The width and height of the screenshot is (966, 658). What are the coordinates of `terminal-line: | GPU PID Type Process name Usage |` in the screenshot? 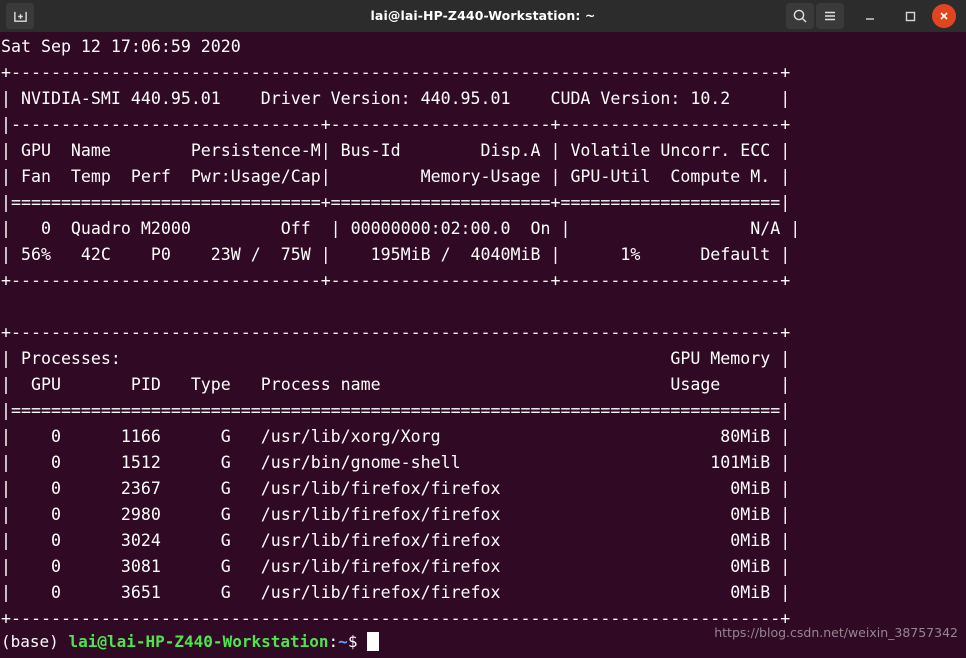 It's located at (396, 384).